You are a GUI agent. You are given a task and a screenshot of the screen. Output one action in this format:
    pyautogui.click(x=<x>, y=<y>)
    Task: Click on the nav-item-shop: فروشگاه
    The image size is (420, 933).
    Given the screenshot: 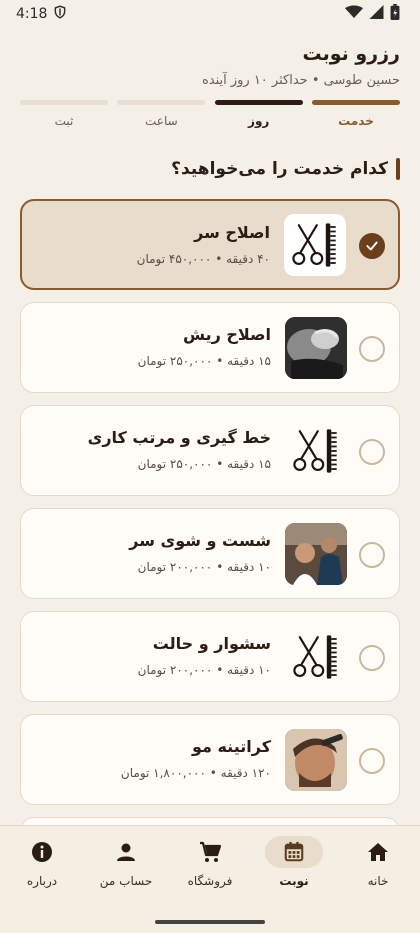 What is the action you would take?
    pyautogui.click(x=210, y=862)
    